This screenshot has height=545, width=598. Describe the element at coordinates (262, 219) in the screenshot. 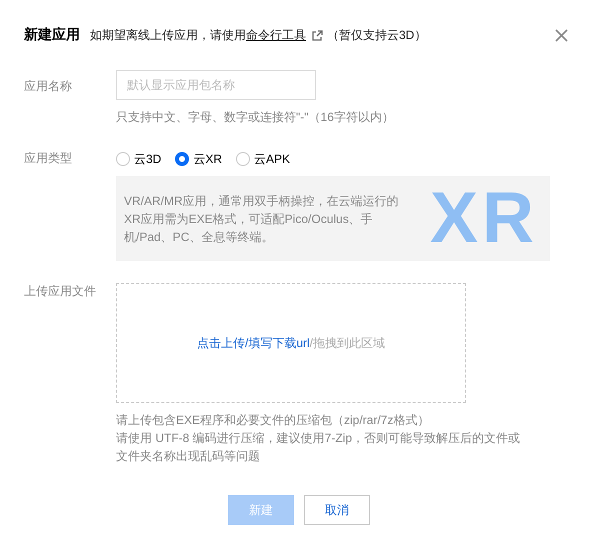

I see `description-text: VR/AR/MR应用，通常用双手柄操控，在云端运行的XR应用需为EXE格式，可适配Pico/Oculus、手机/Pad、PC、全息等终端。` at that location.